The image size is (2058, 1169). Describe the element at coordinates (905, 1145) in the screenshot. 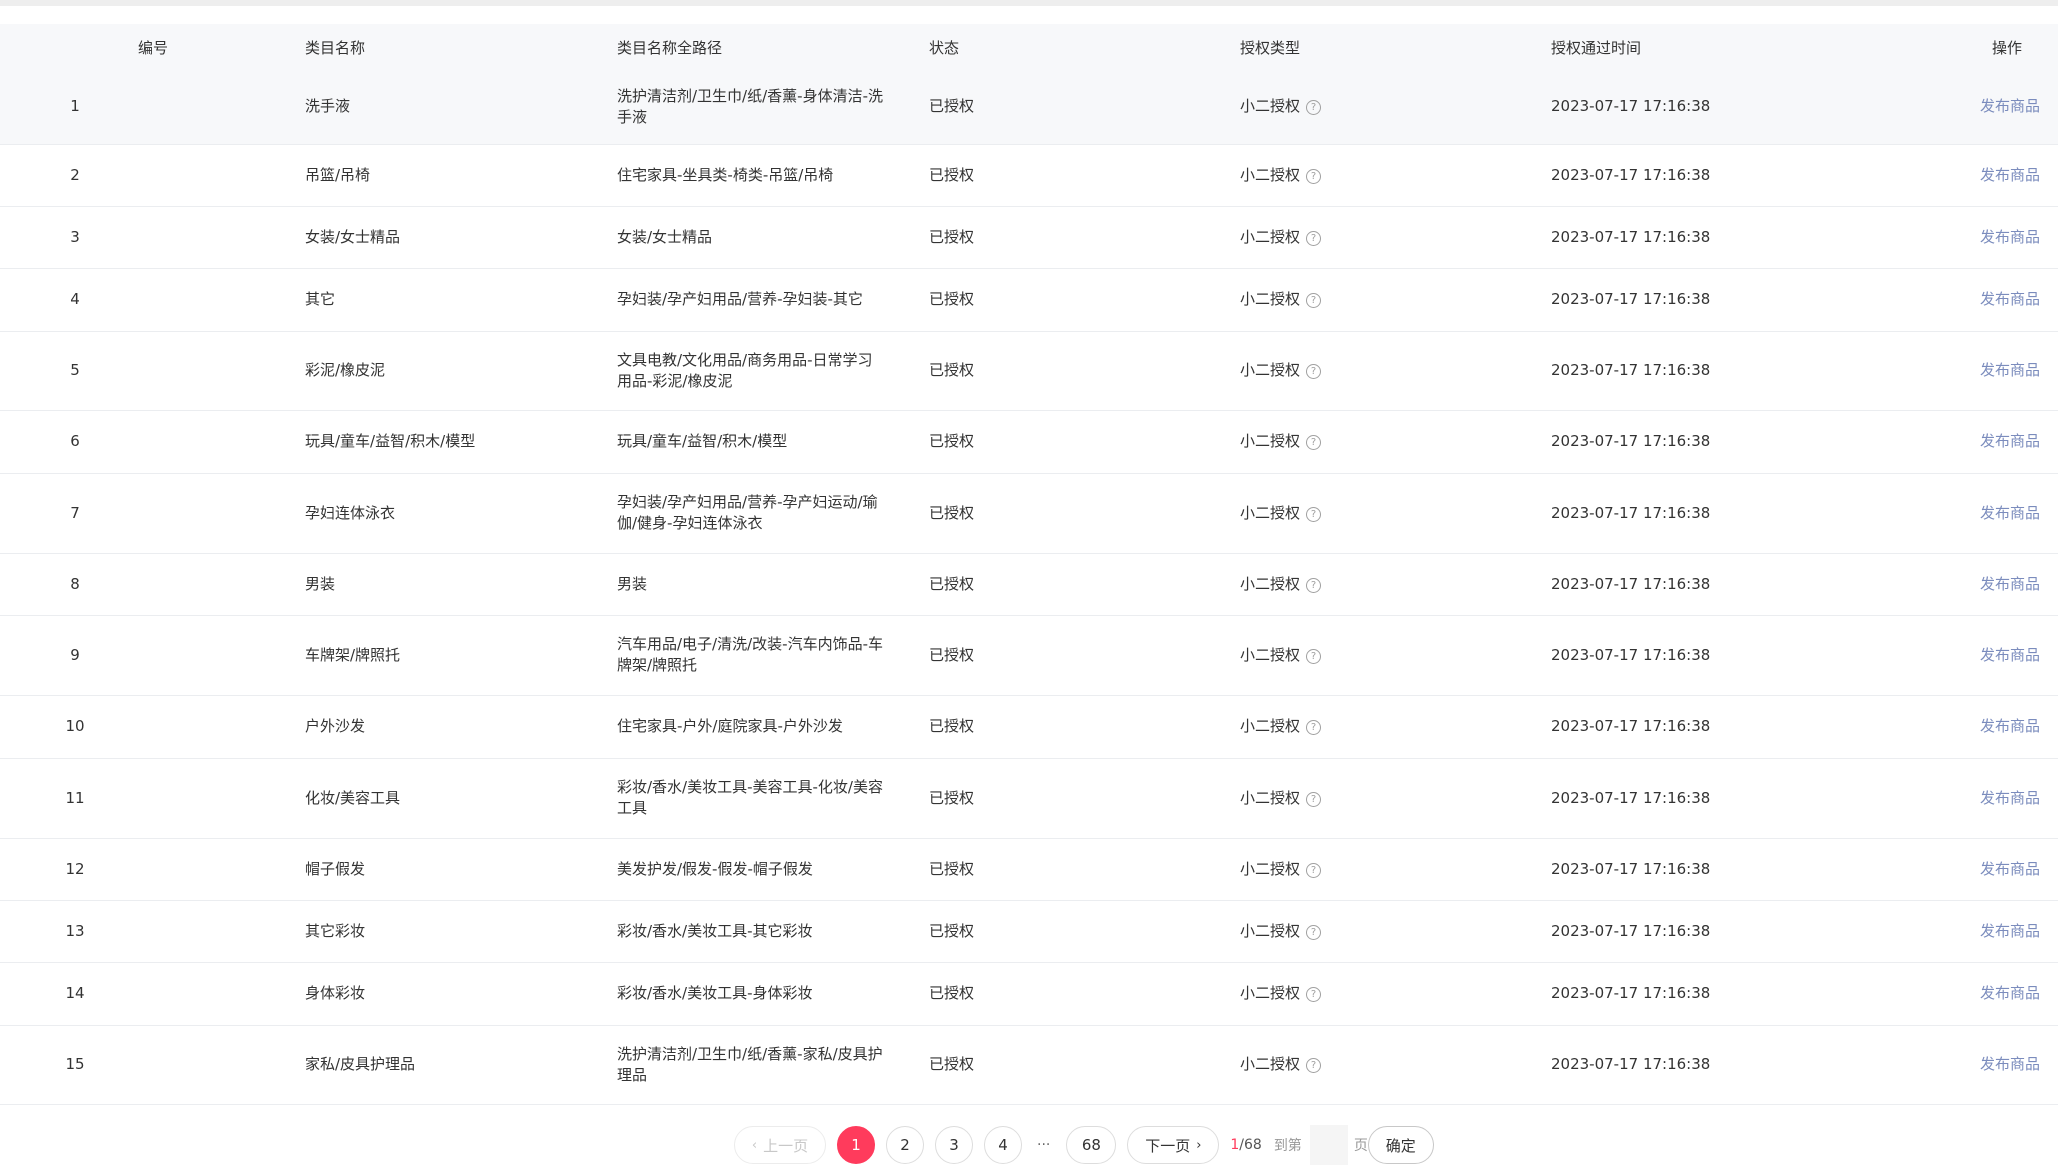

I see `page-button-2: 2` at that location.